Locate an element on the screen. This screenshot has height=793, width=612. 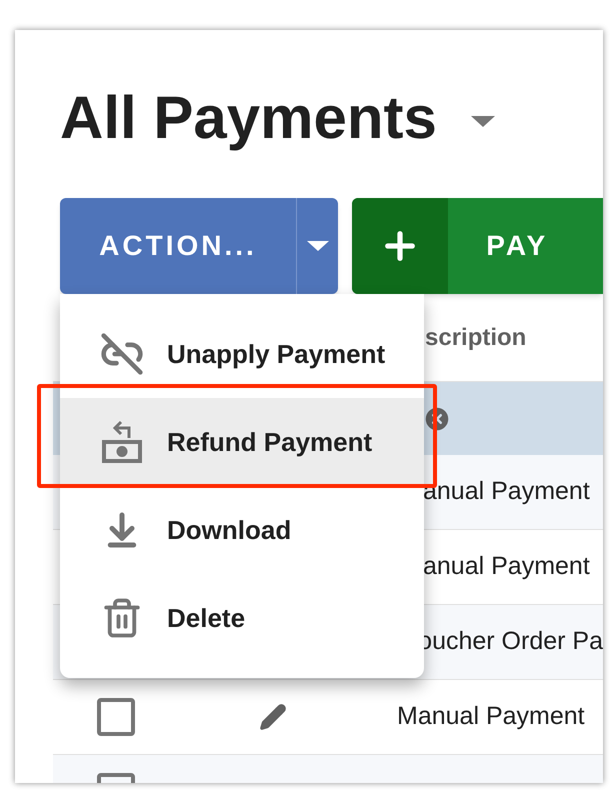
title-dropdown-caret is located at coordinates (482, 121).